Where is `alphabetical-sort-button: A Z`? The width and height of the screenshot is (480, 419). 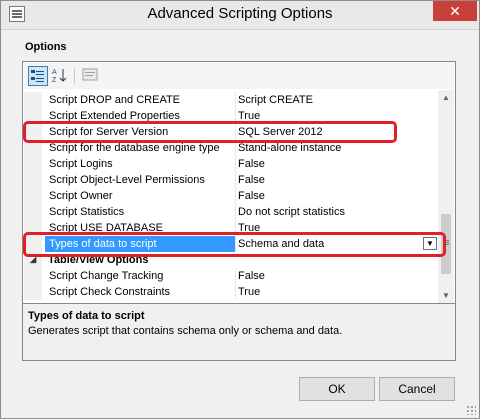 alphabetical-sort-button: A Z is located at coordinates (60, 76).